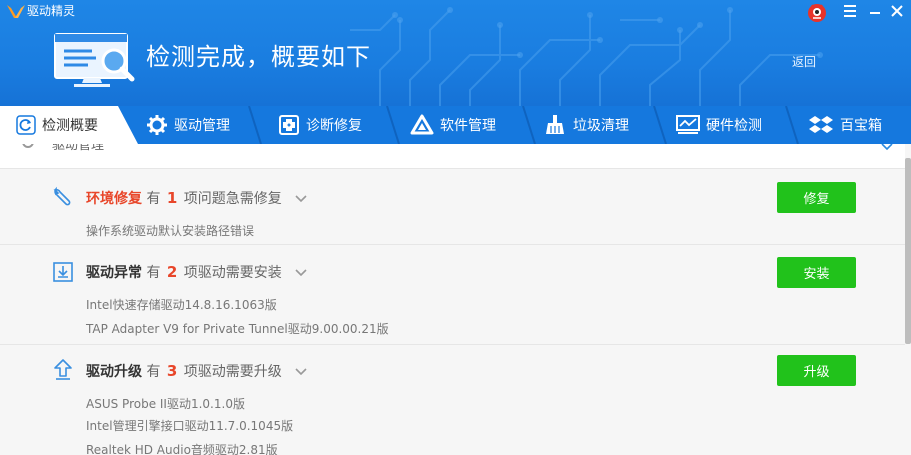 The image size is (911, 455). Describe the element at coordinates (422, 124) in the screenshot. I see `triangle-logo-icon` at that location.